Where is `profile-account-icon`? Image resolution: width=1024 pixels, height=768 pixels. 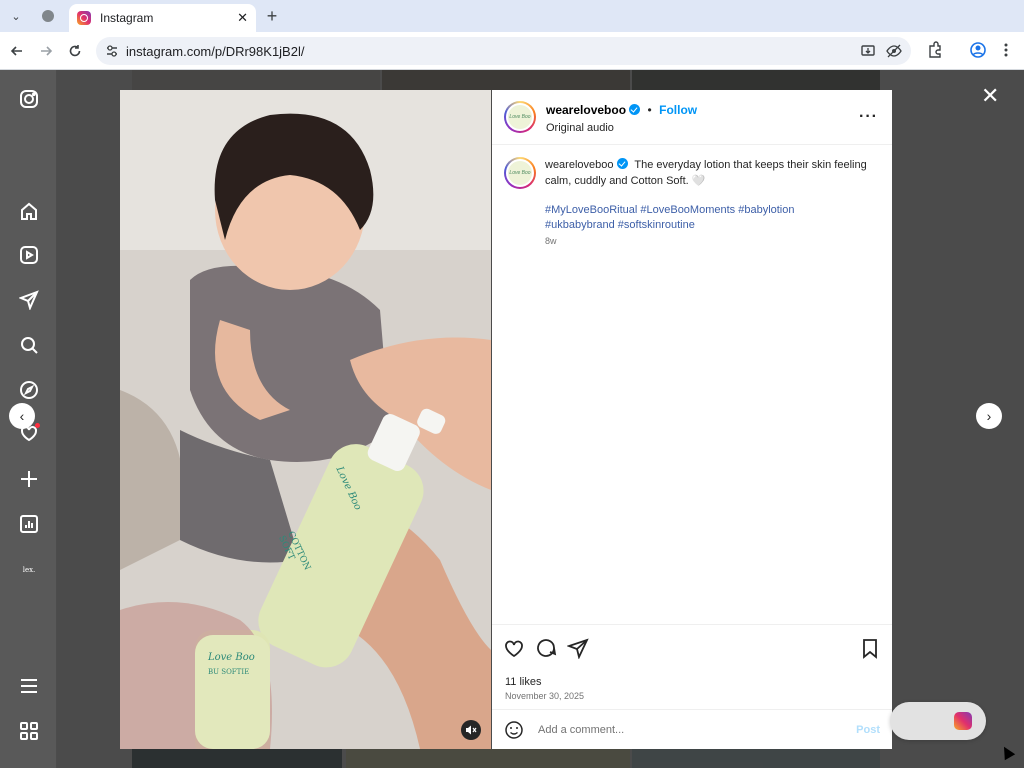
profile-account-icon is located at coordinates (978, 50).